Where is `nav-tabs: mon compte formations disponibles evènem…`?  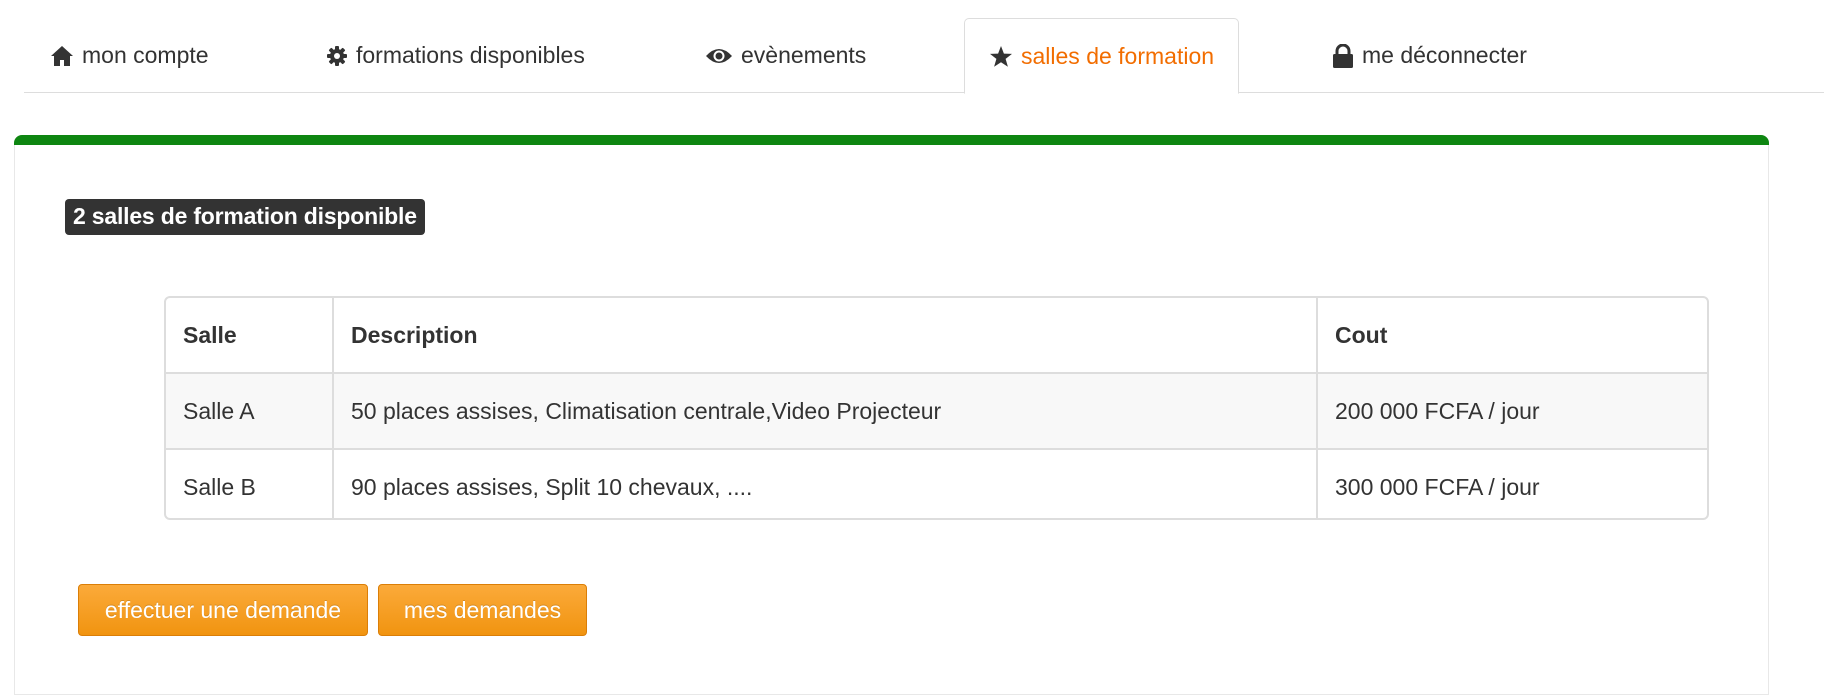 nav-tabs: mon compte formations disponibles evènem… is located at coordinates (924, 56).